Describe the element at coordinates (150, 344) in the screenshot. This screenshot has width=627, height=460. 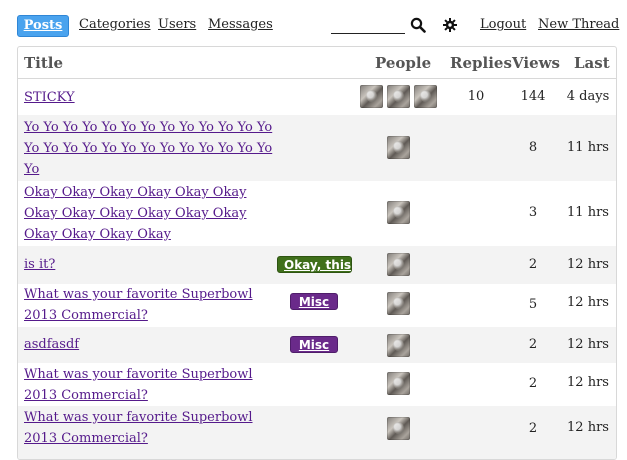
I see `thread-title-cell: asdfasdf` at that location.